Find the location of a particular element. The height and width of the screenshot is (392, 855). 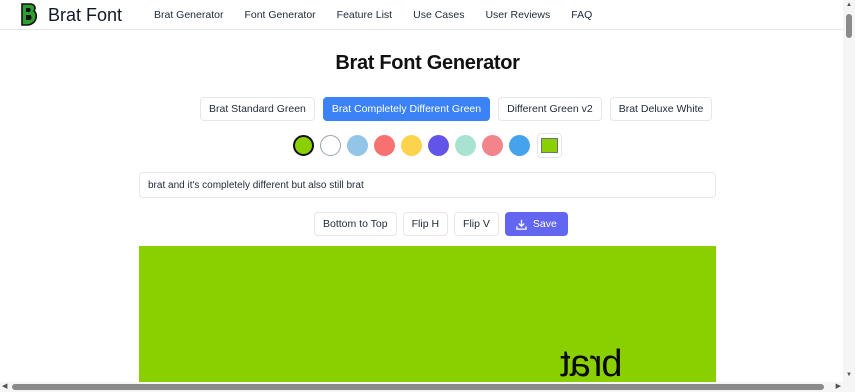

horizontal-scrollbar: ◀ ▶ is located at coordinates (427, 387).